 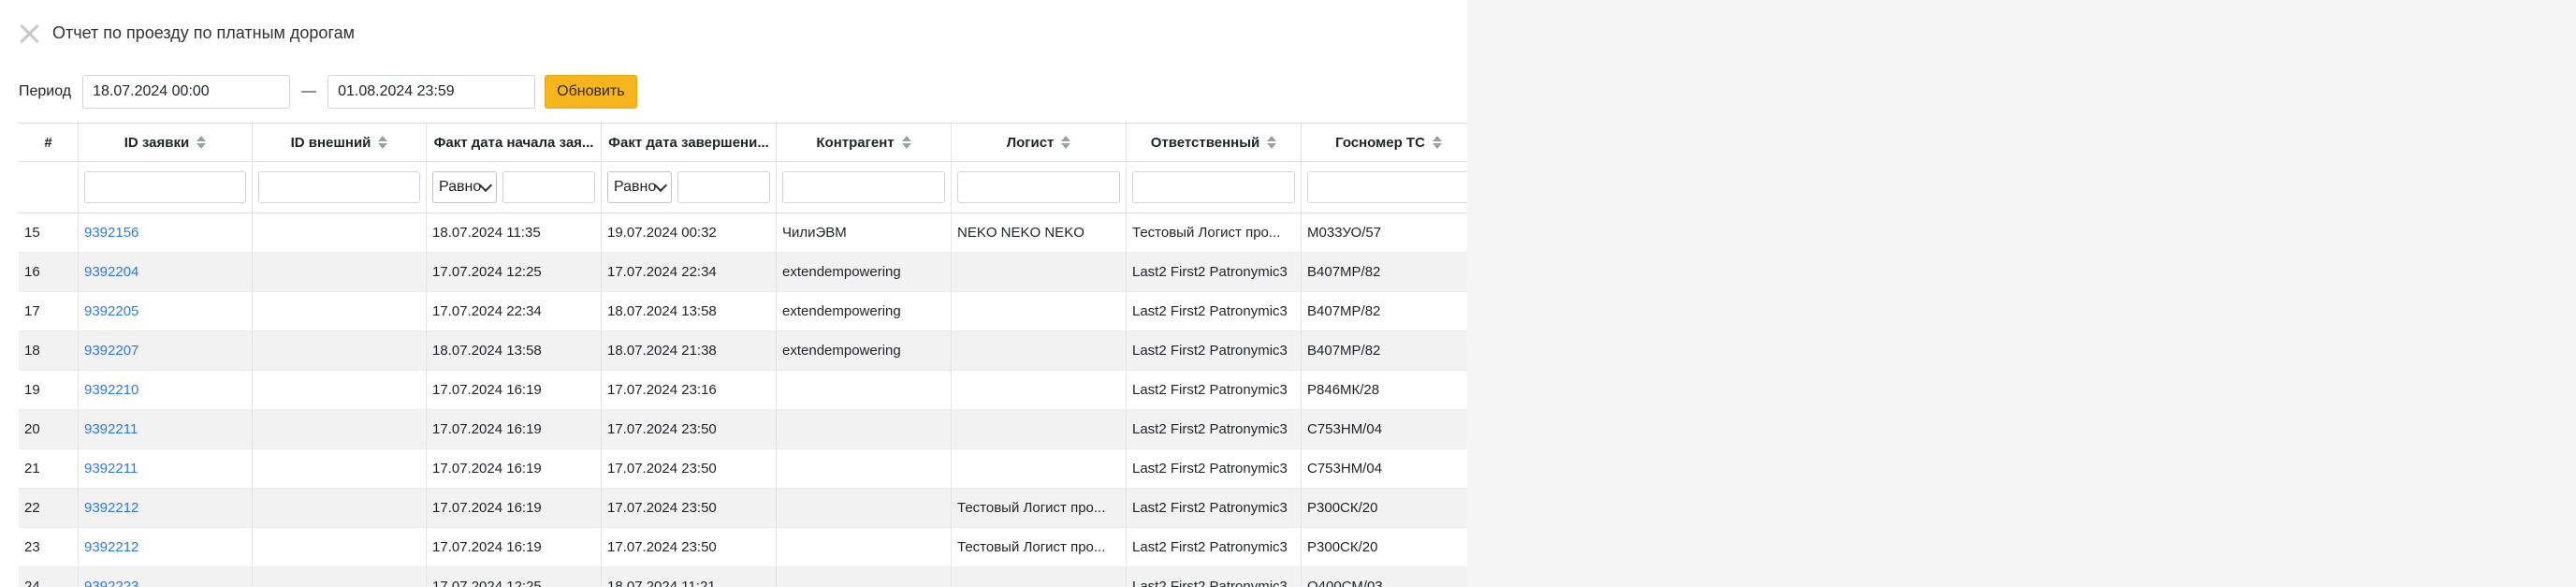 I want to click on column-header-label: Логист, so click(x=1030, y=142).